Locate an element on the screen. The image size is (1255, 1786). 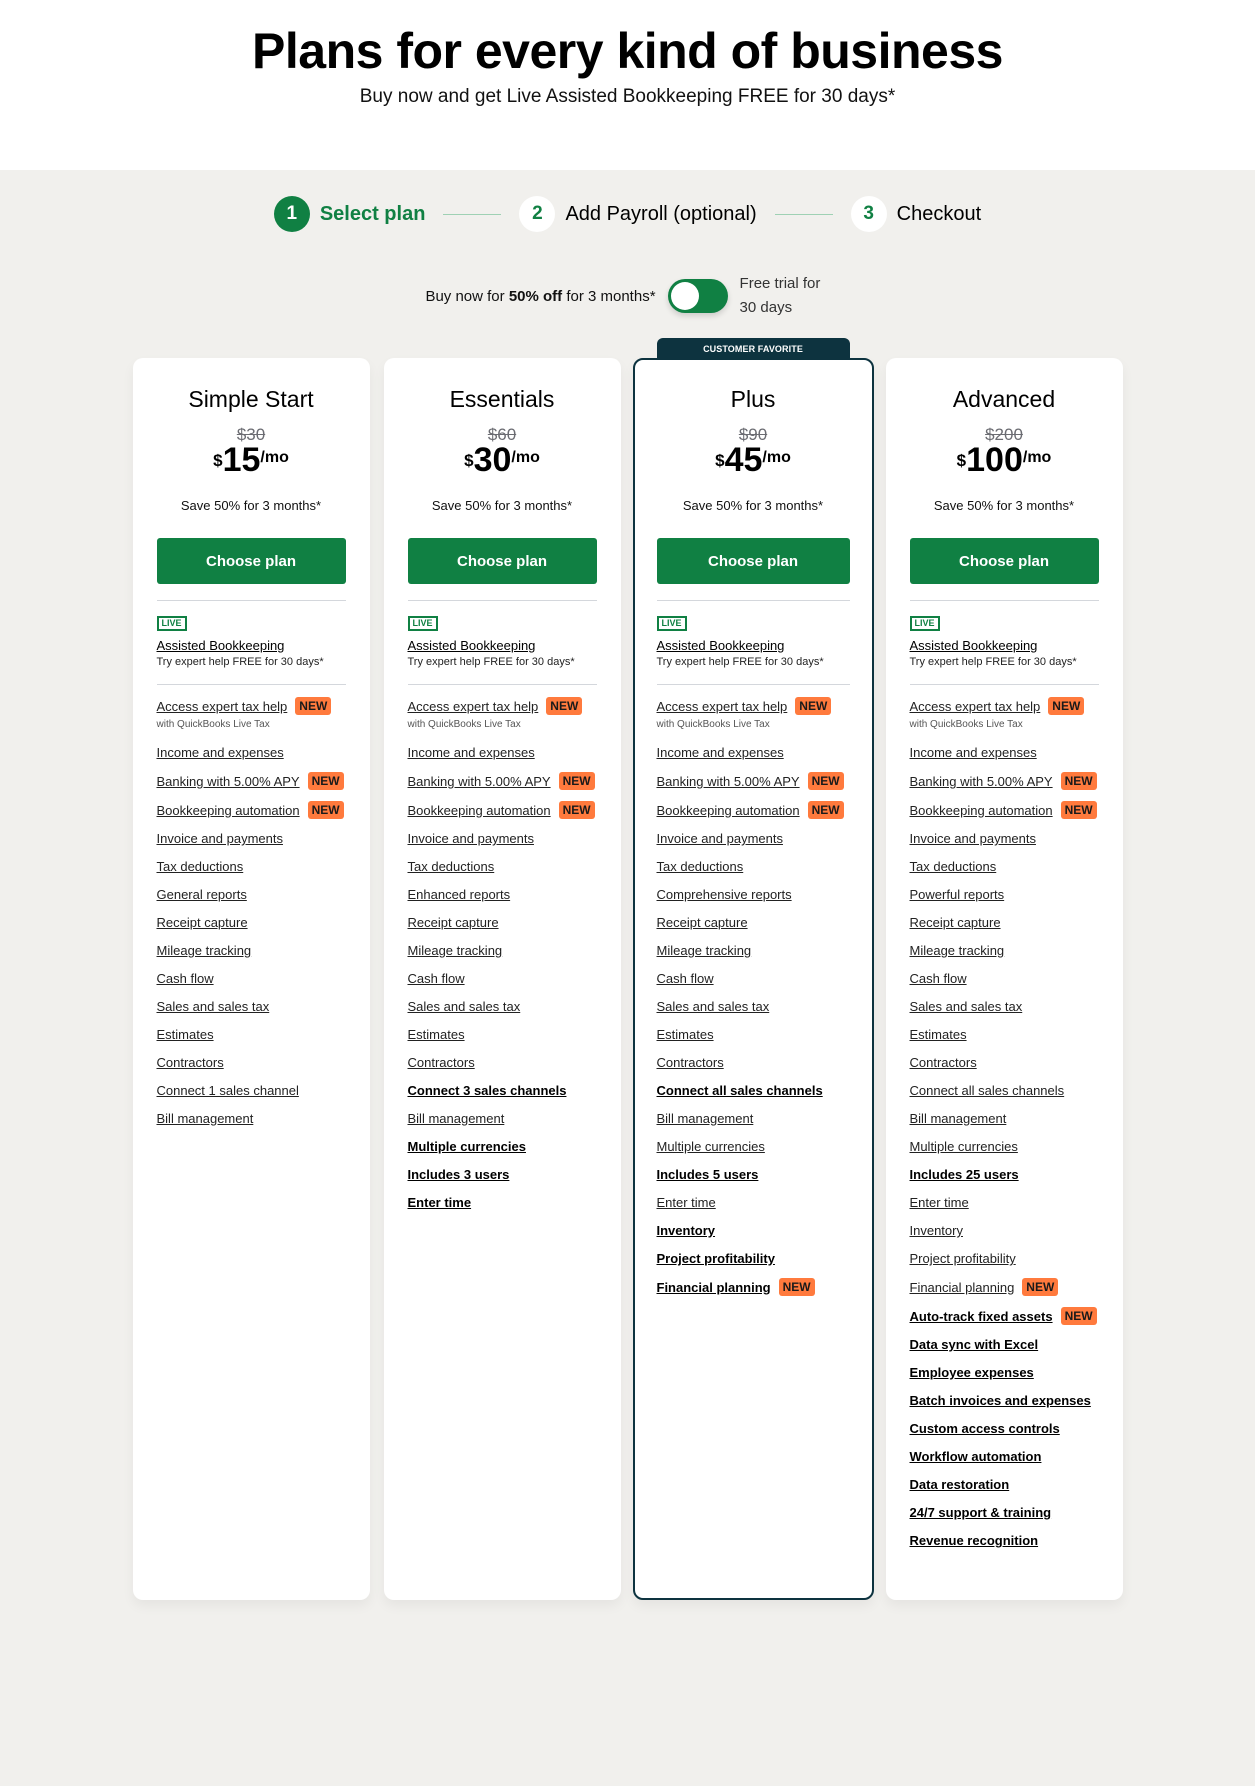
customer-favorite-tab: CUSTOMER FAVORITE is located at coordinates (753, 349).